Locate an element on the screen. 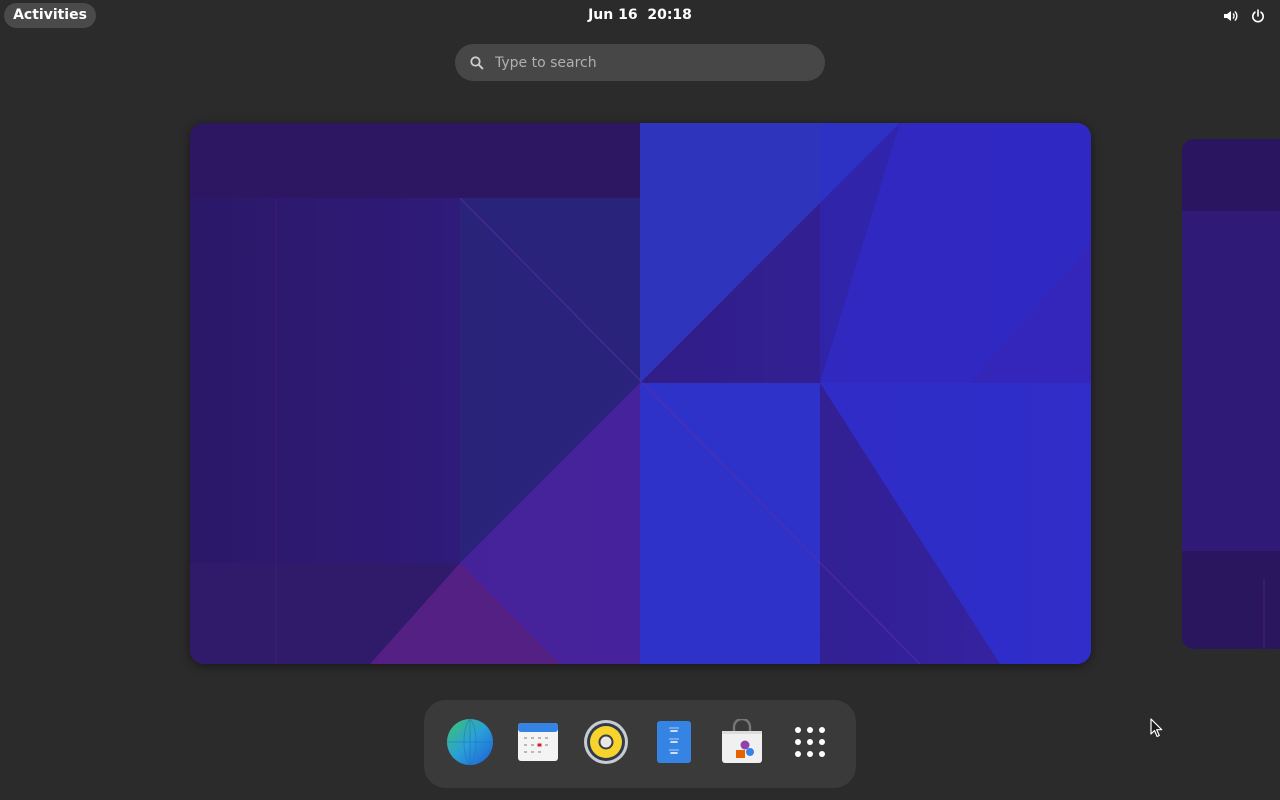 Image resolution: width=1280 pixels, height=800 pixels. software-store-icon is located at coordinates (742, 743).